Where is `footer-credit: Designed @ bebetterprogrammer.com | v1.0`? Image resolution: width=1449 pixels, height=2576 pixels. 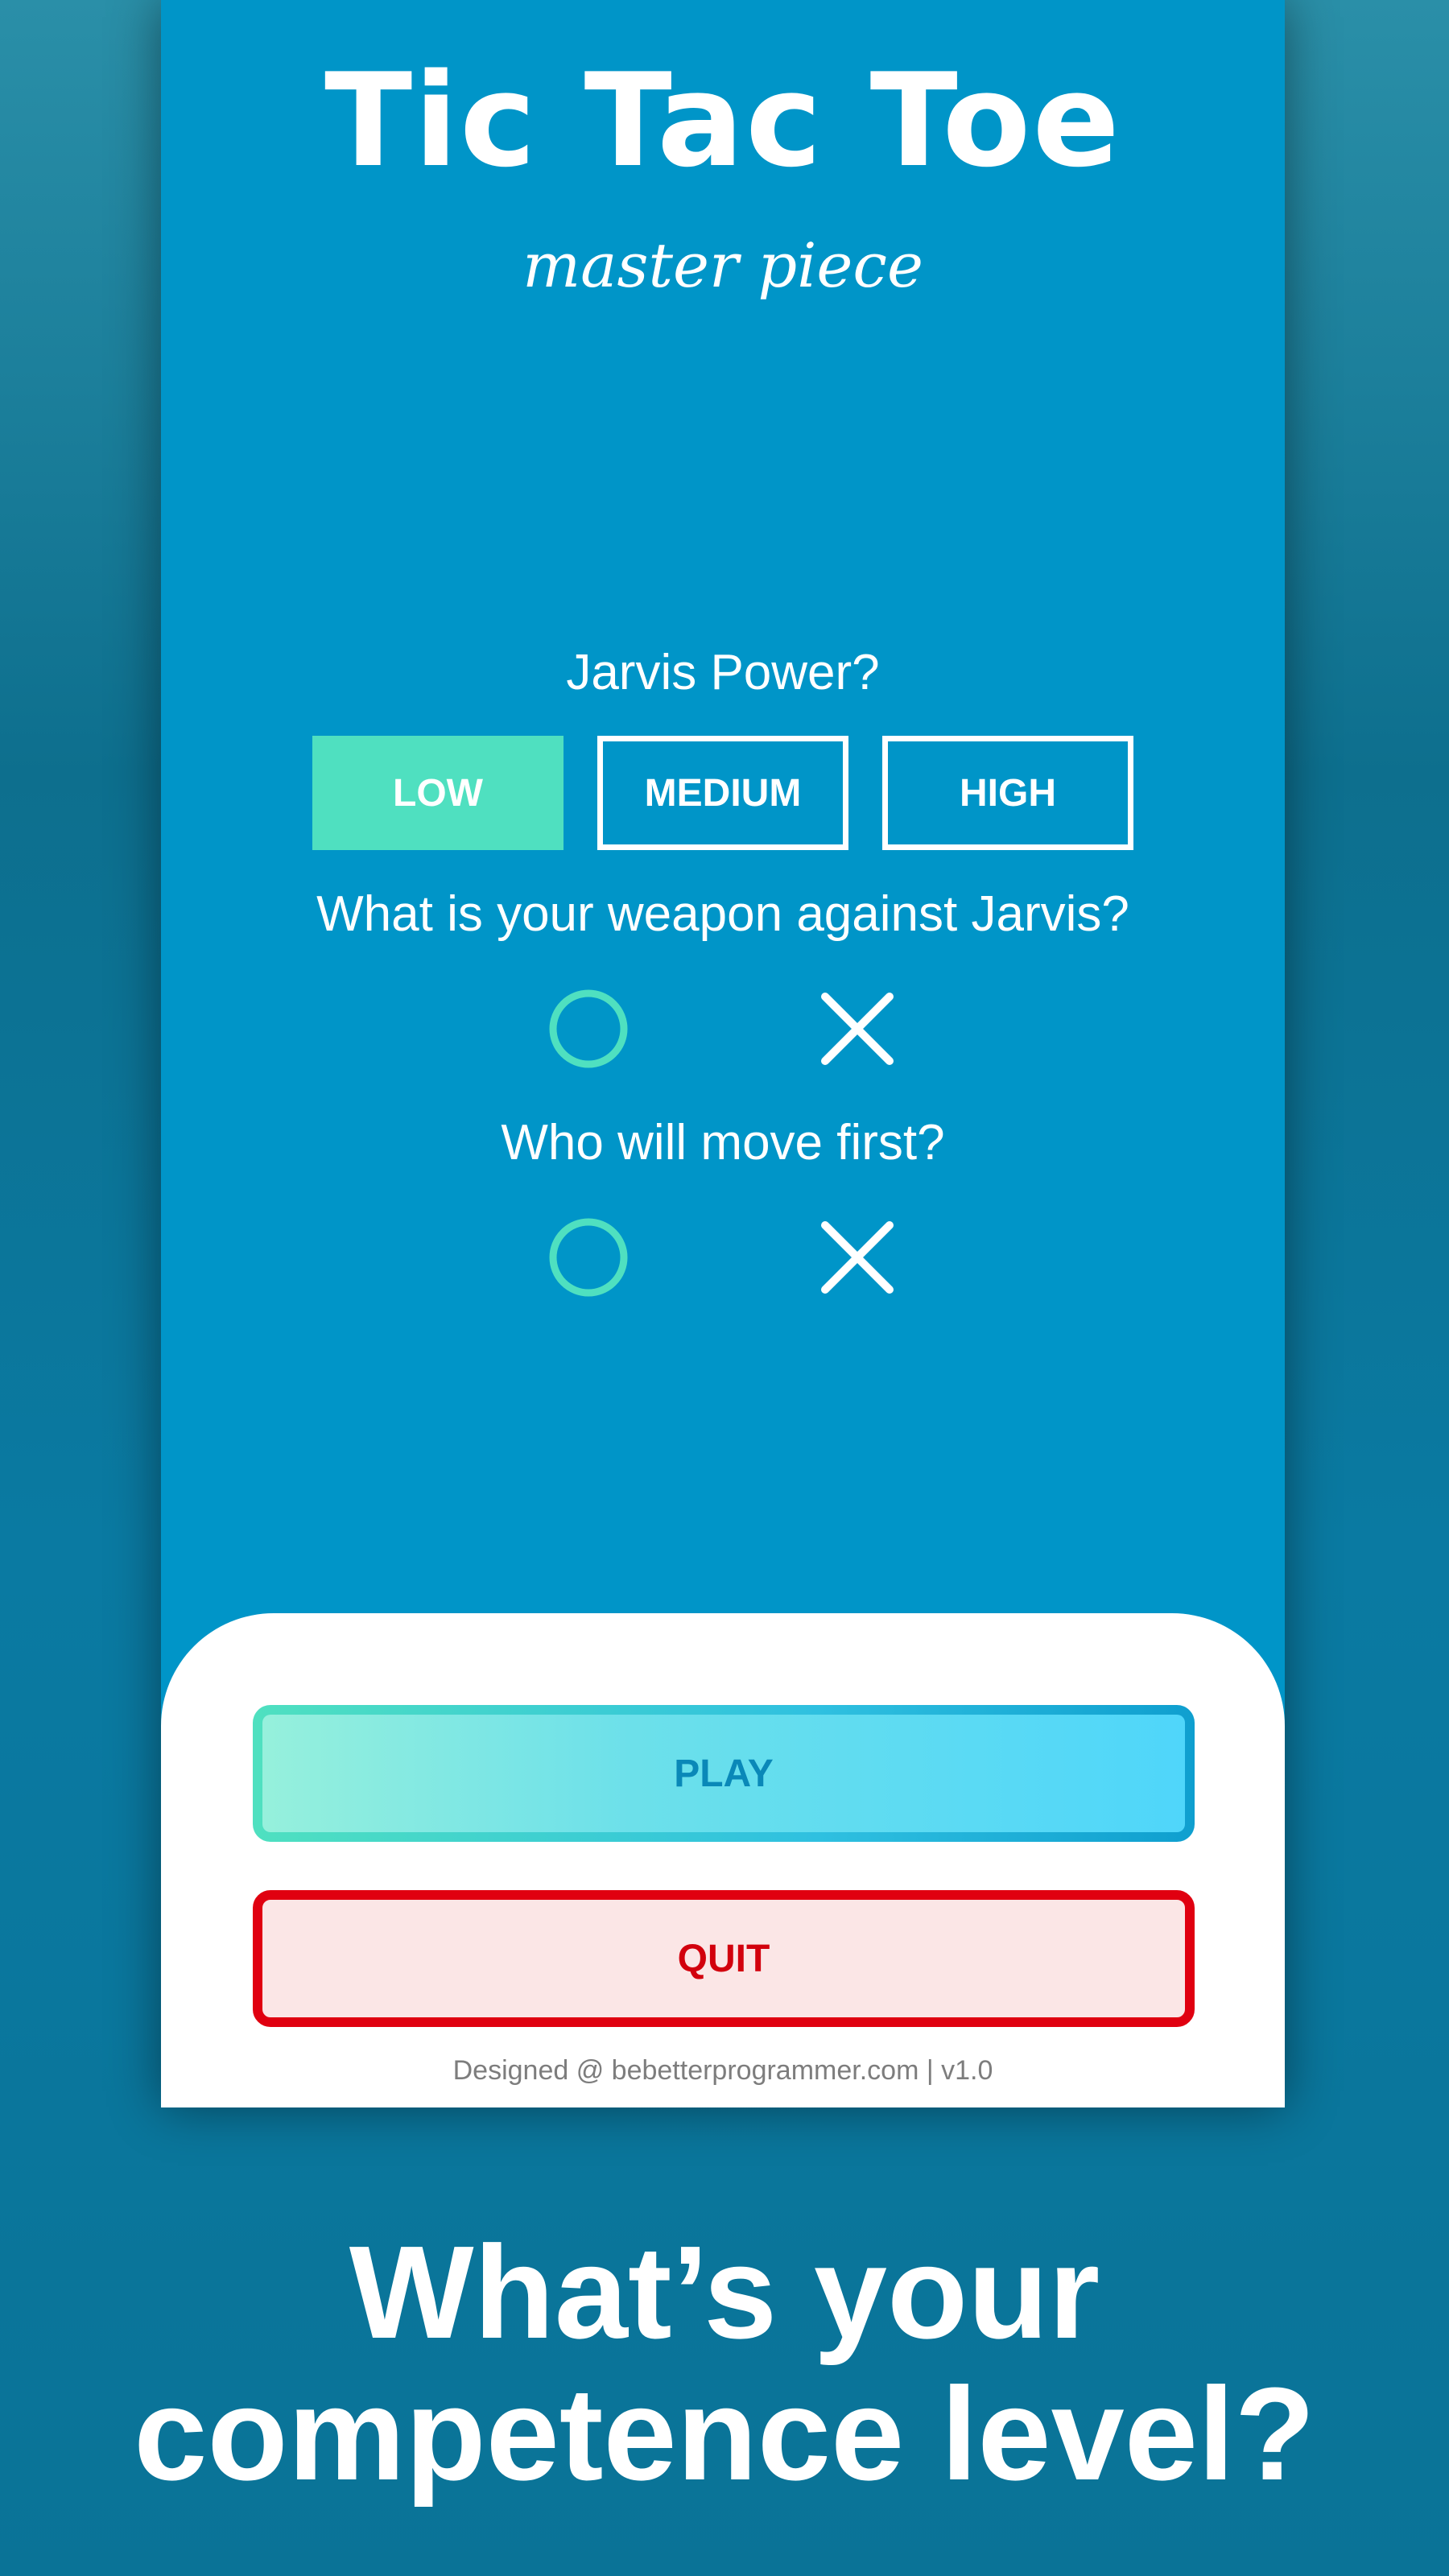
footer-credit: Designed @ bebetterprogrammer.com | v1.0 is located at coordinates (722, 2070).